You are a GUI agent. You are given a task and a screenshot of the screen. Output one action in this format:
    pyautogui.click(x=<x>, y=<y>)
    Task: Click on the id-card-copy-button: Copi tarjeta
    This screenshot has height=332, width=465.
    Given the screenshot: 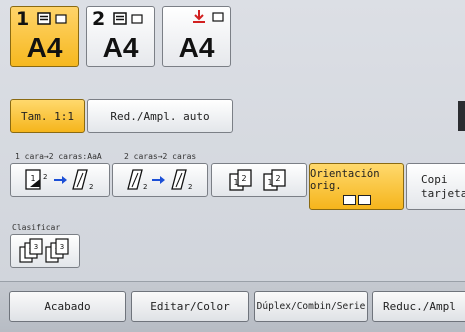 What is the action you would take?
    pyautogui.click(x=435, y=186)
    